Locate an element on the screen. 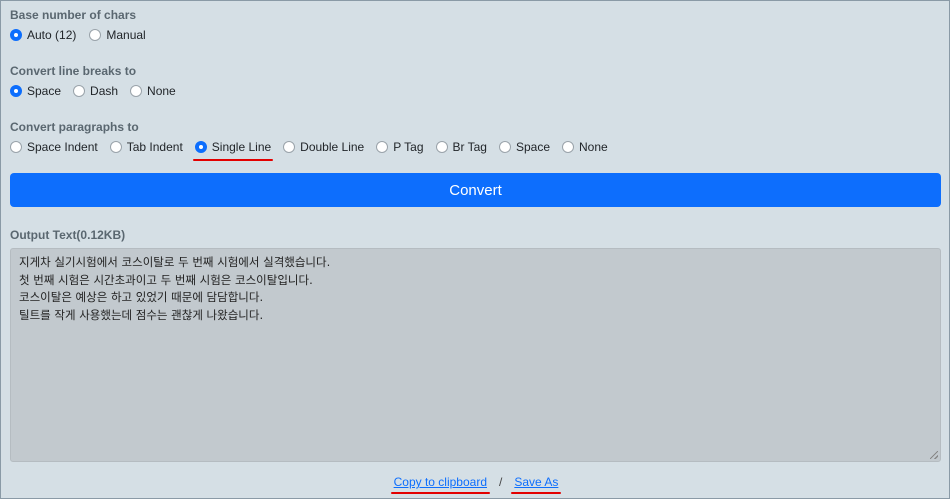 The width and height of the screenshot is (950, 499). radio-para-p-tag-circle is located at coordinates (382, 147).